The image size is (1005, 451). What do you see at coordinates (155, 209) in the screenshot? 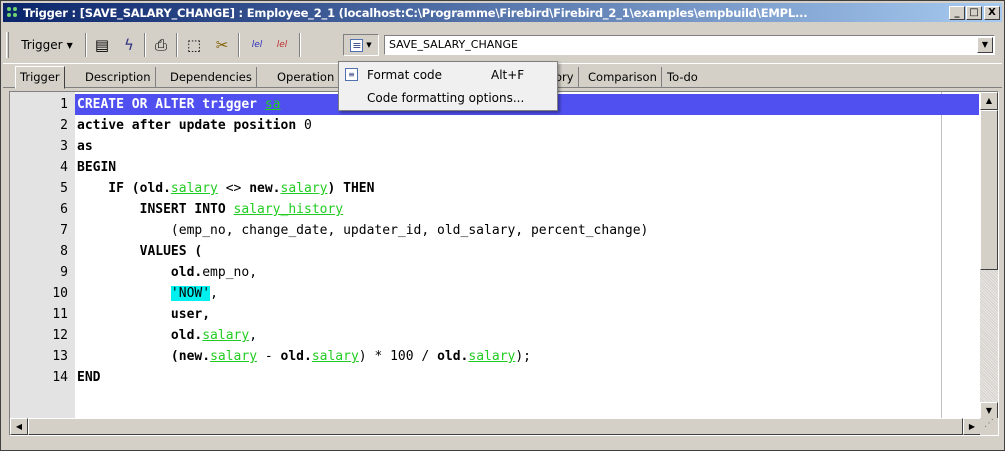
I see `code-keyword: INSERT INTO` at bounding box center [155, 209].